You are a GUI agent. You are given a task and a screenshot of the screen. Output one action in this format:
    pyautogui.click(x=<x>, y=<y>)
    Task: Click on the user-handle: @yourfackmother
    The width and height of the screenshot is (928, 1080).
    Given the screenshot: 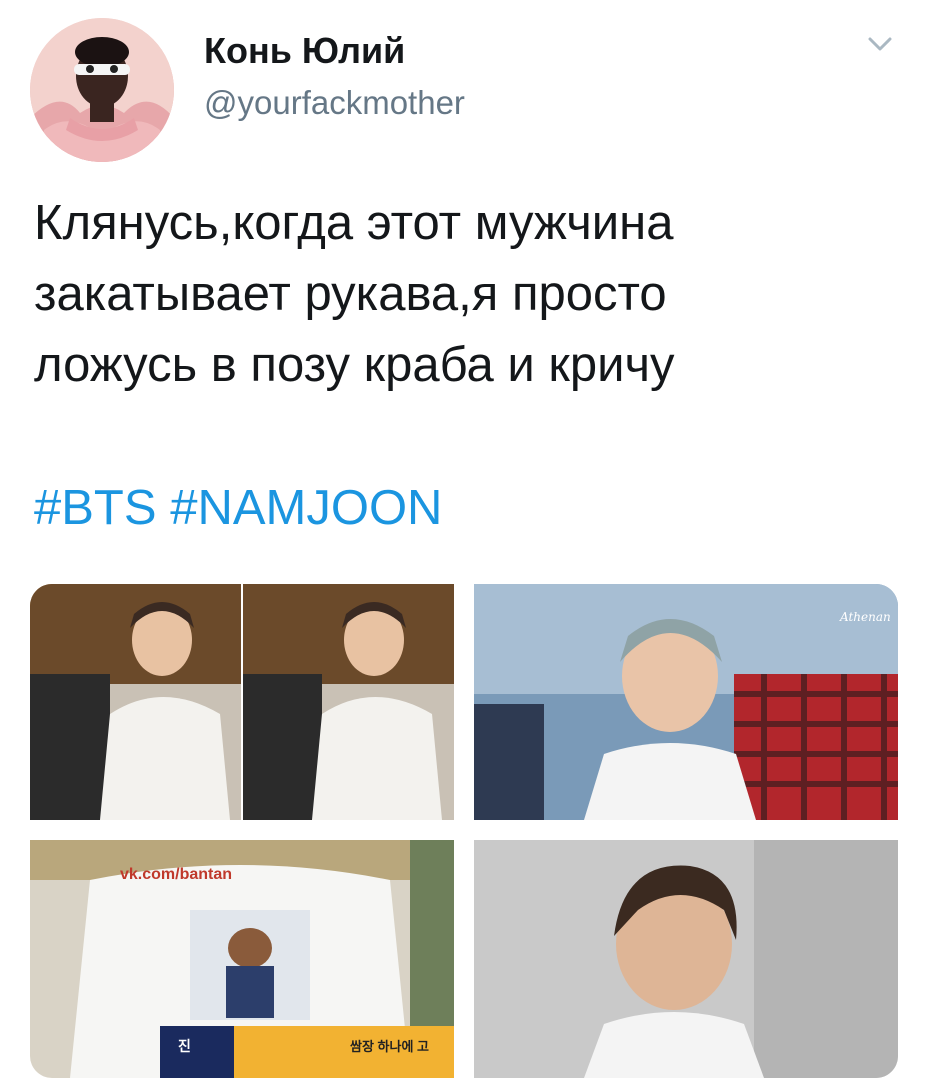 What is the action you would take?
    pyautogui.click(x=334, y=103)
    